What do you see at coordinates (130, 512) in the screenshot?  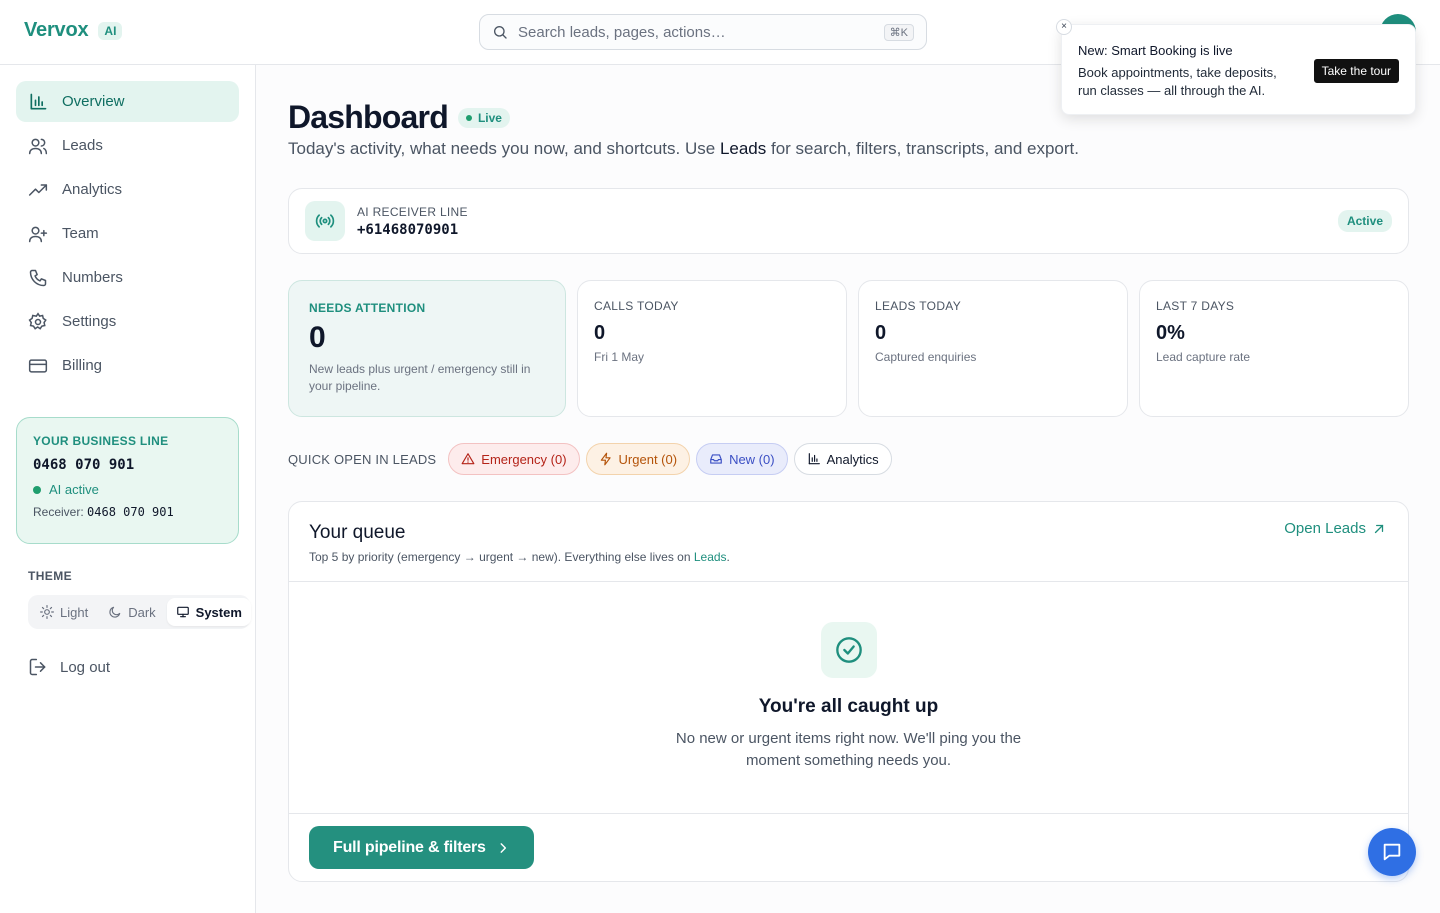 I see `receiver-number: 0468 070 901` at bounding box center [130, 512].